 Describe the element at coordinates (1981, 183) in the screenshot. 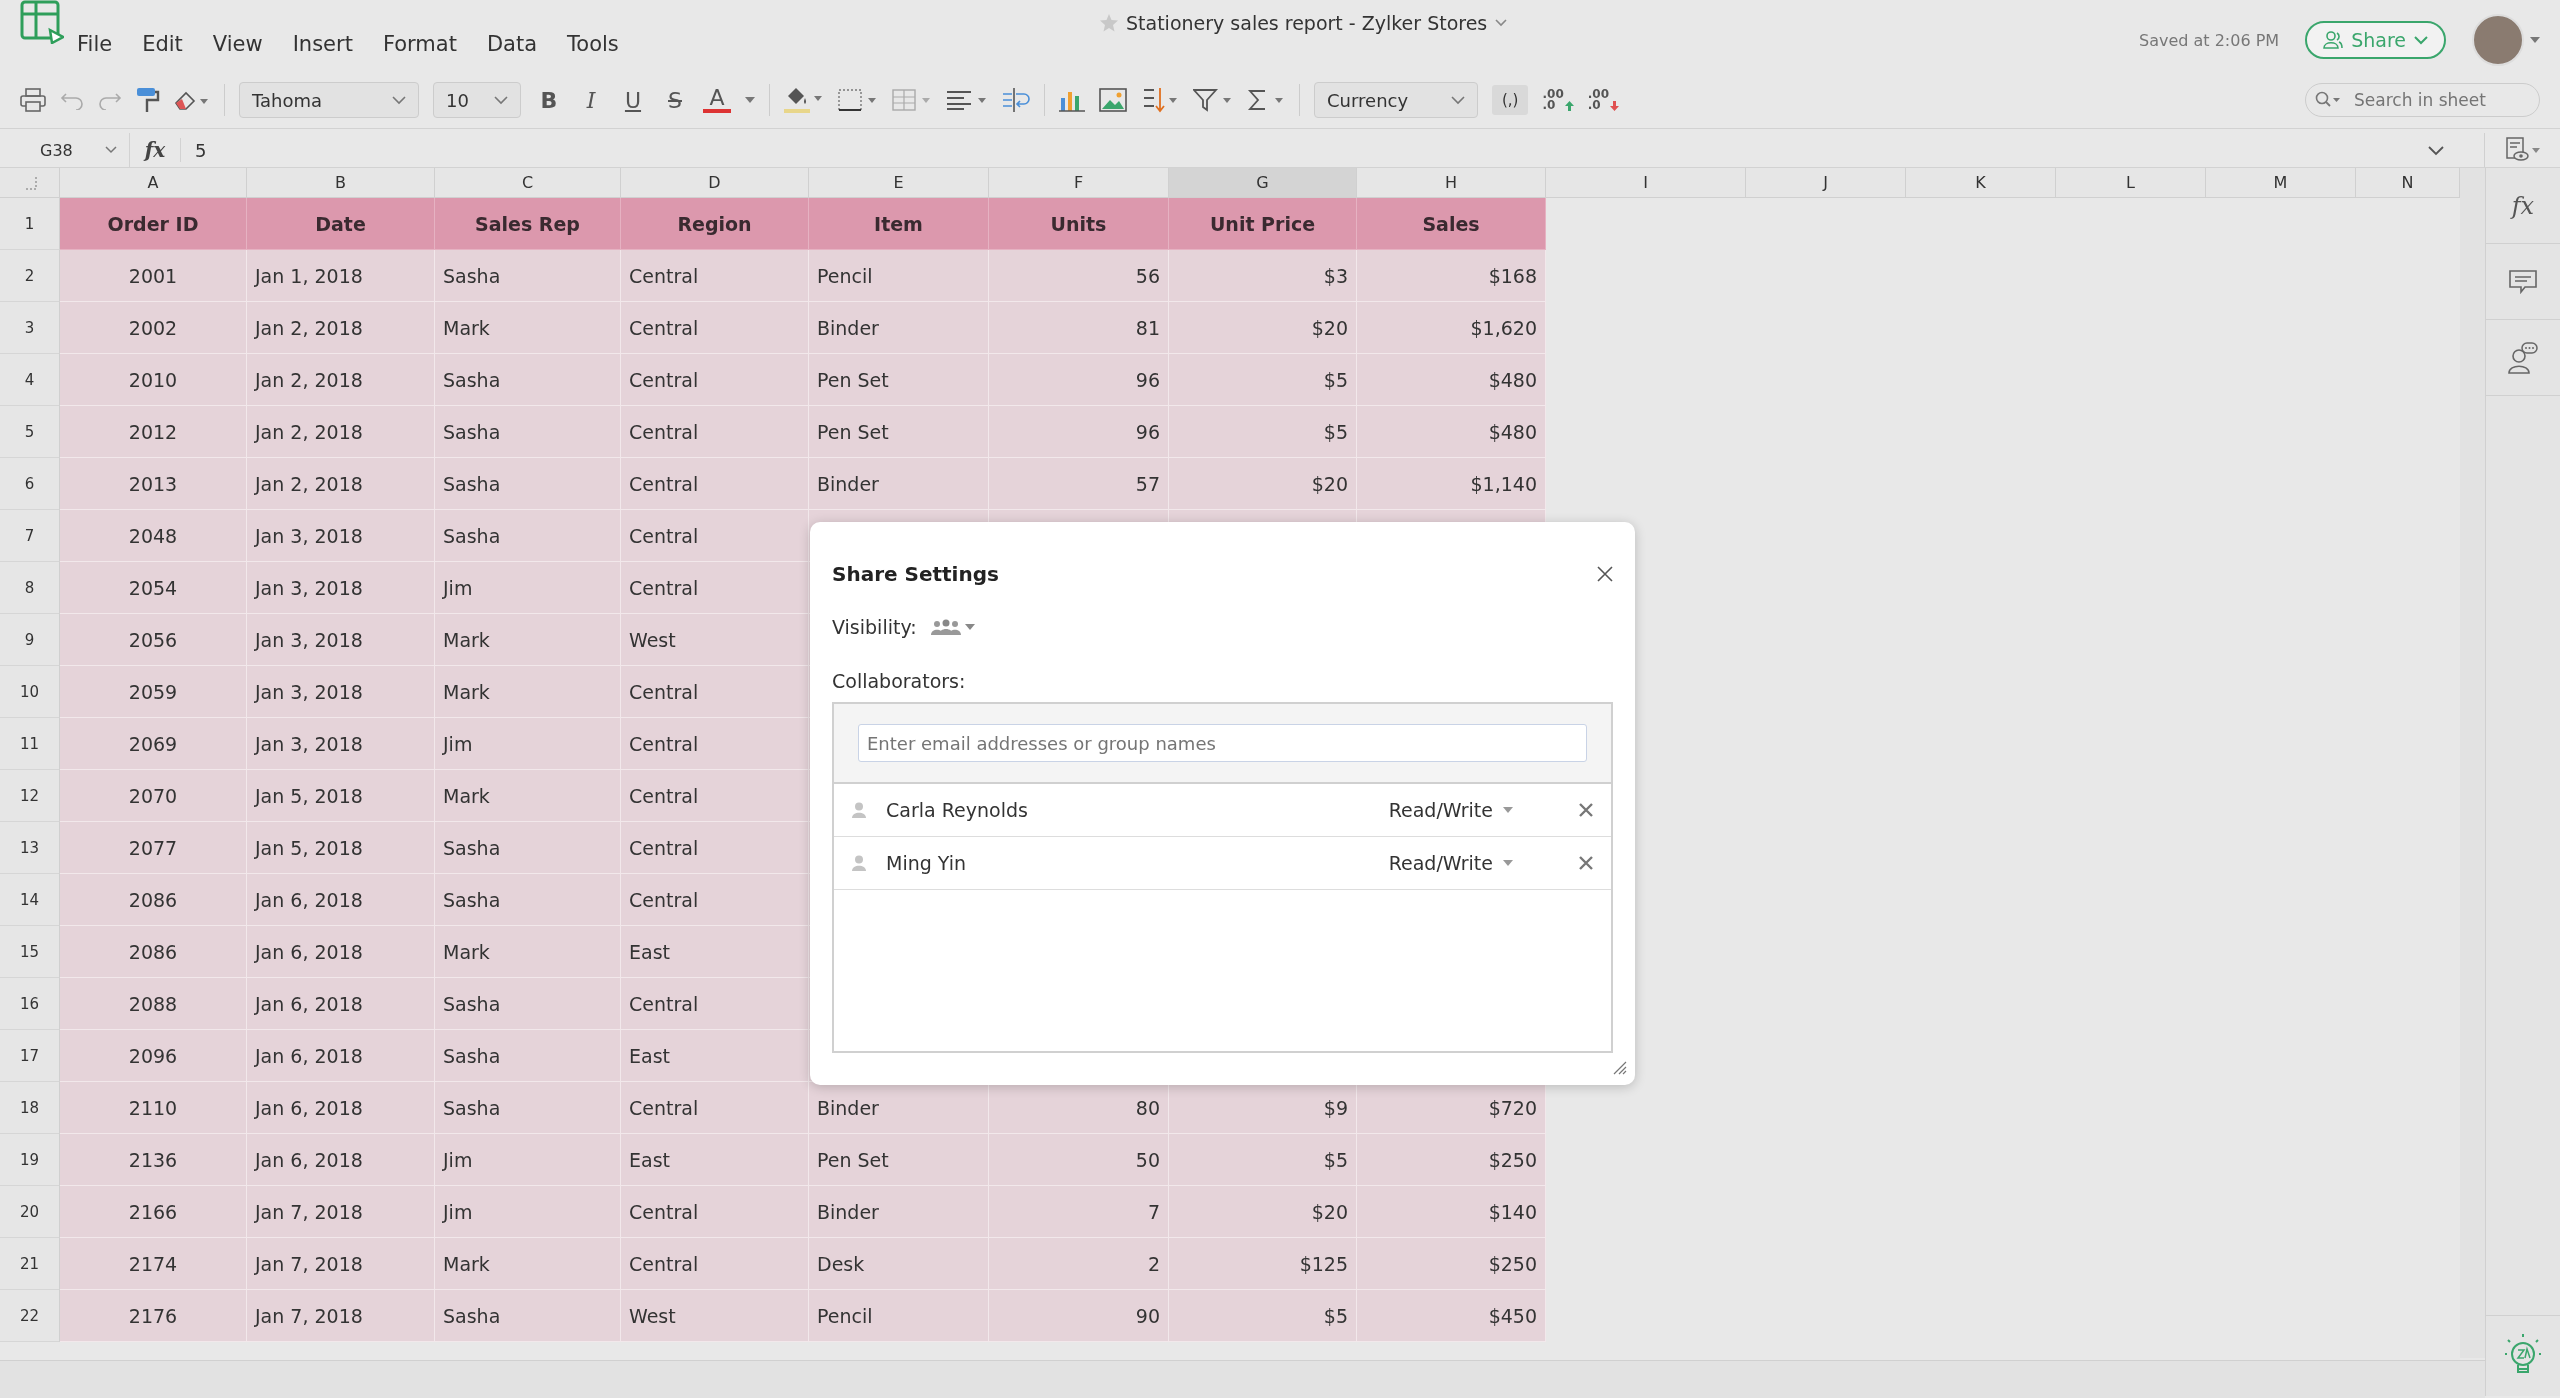

I see `column-header: K` at that location.